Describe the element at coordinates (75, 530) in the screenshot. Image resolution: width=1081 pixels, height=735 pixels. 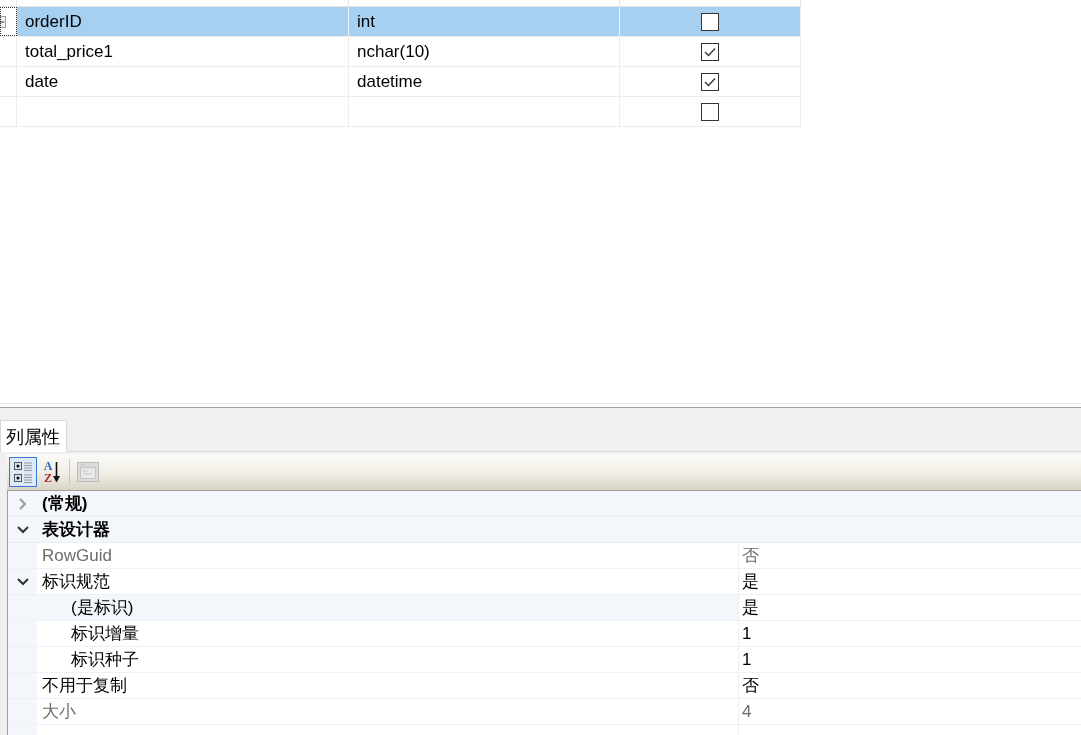
I see `category-name: 表设计器` at that location.